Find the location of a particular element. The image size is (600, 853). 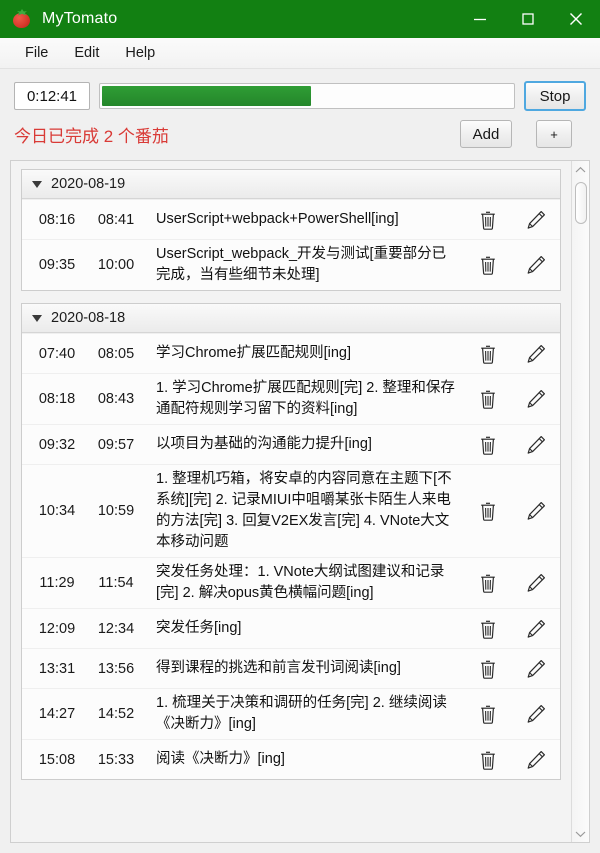

entry-end-time: 08:43 is located at coordinates (116, 399).